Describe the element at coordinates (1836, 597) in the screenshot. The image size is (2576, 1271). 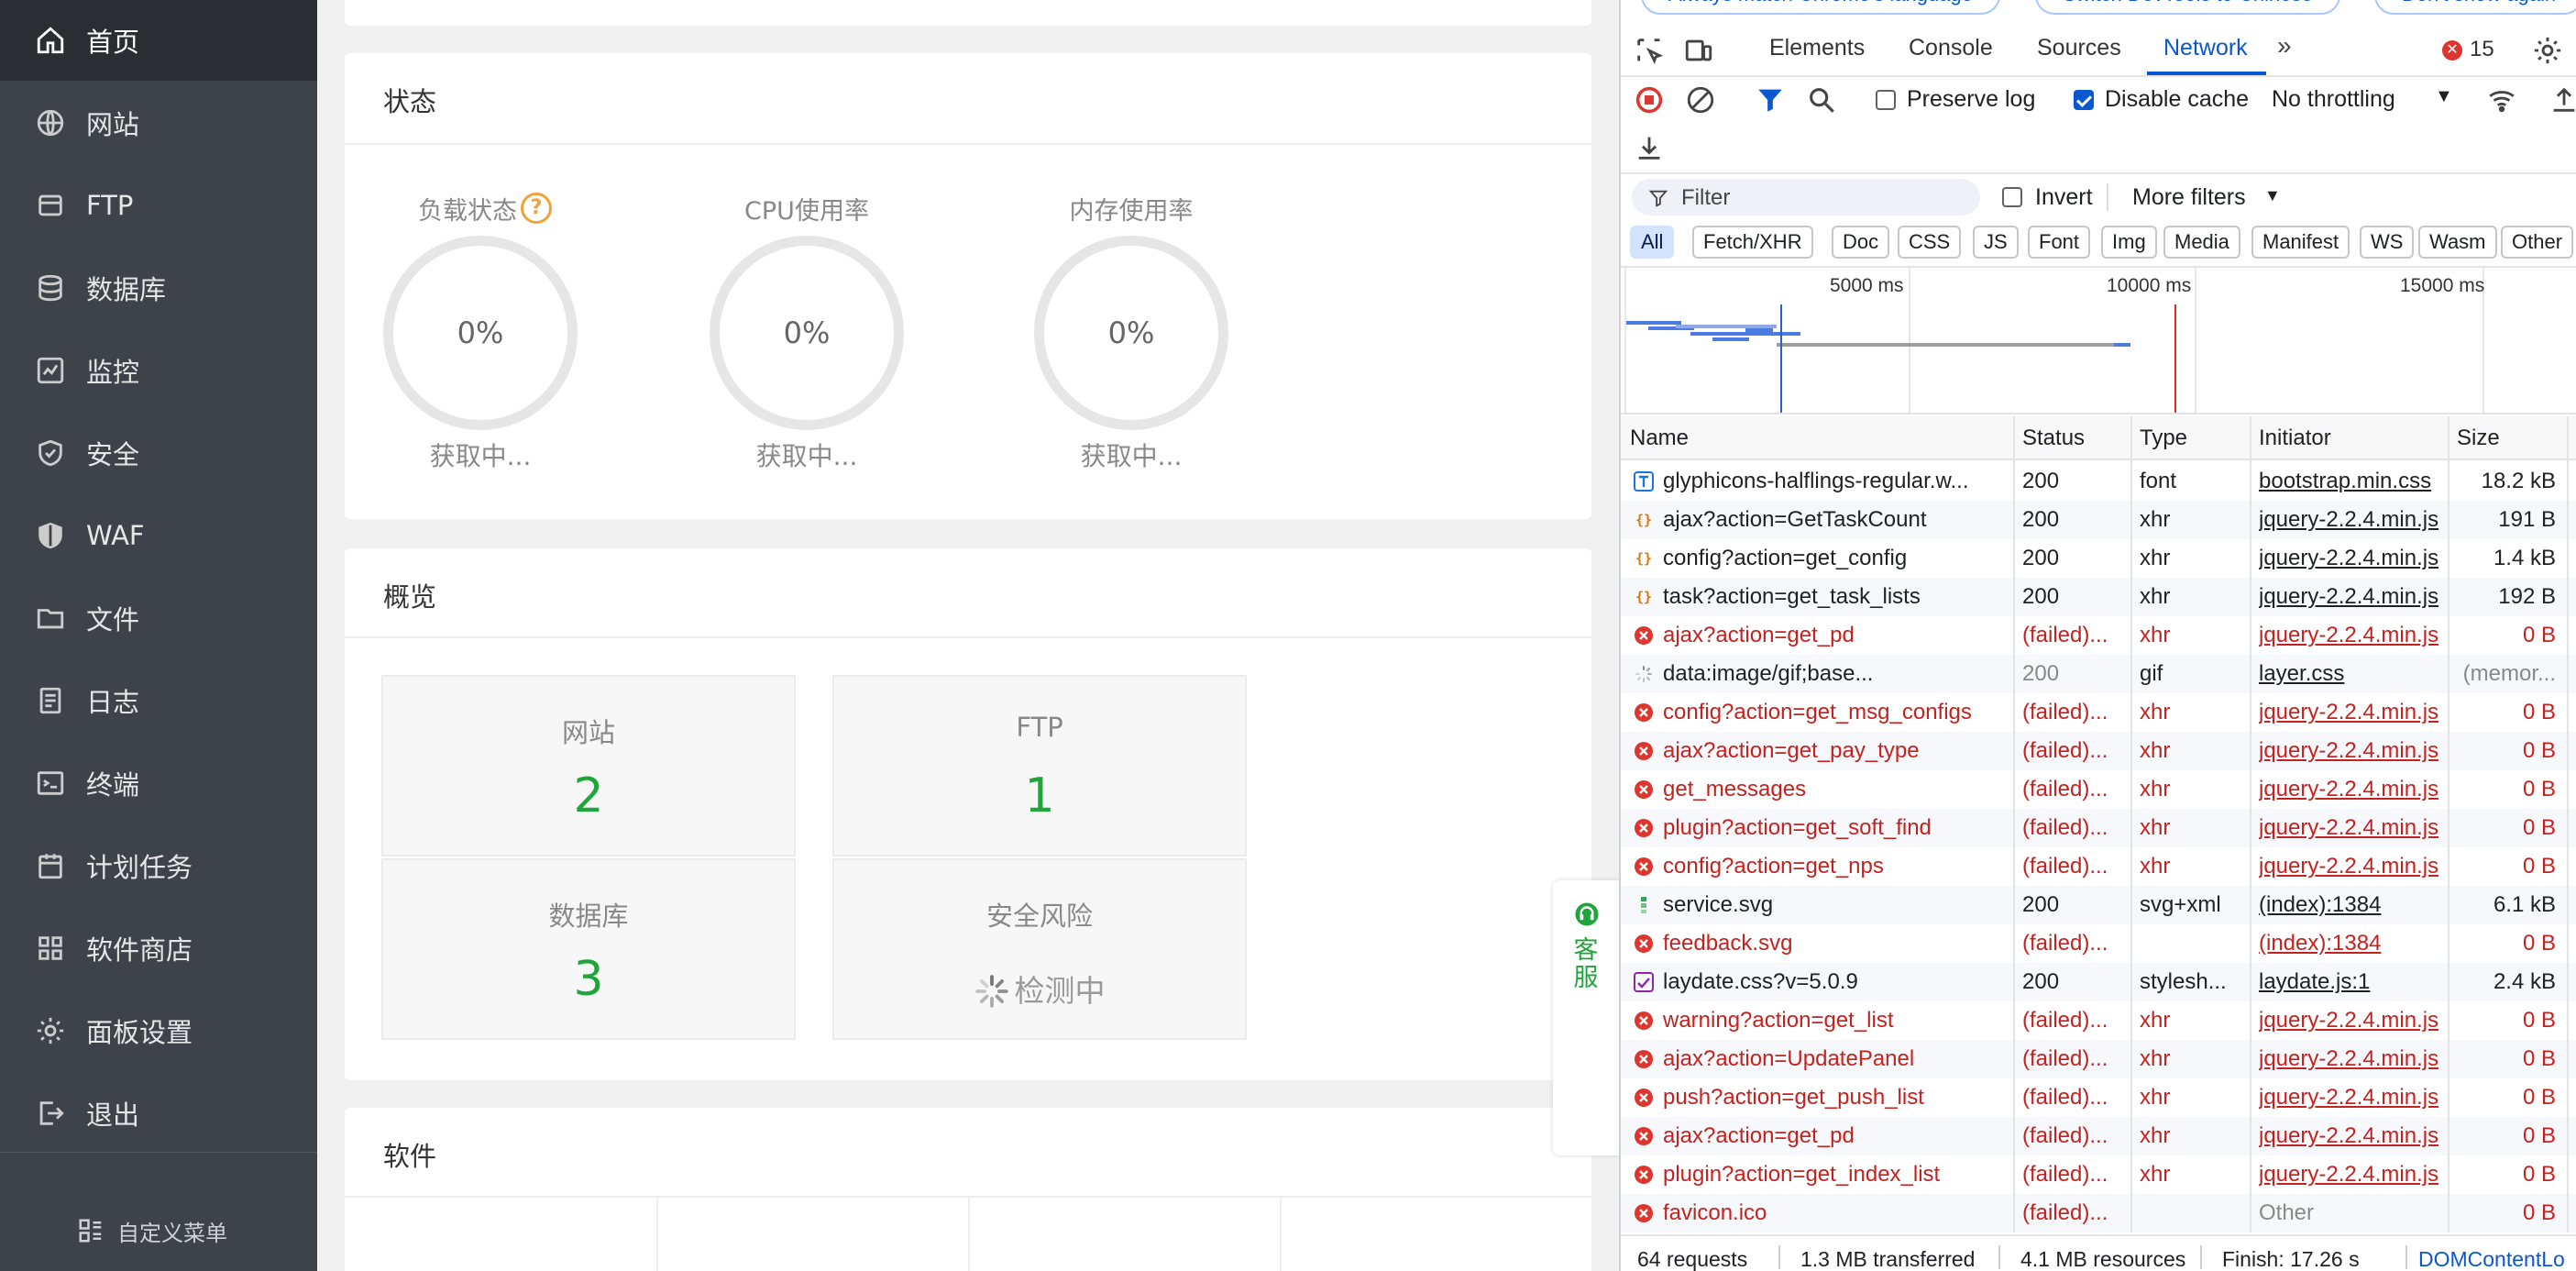
I see `request-name: task?action=get_task_lists` at that location.